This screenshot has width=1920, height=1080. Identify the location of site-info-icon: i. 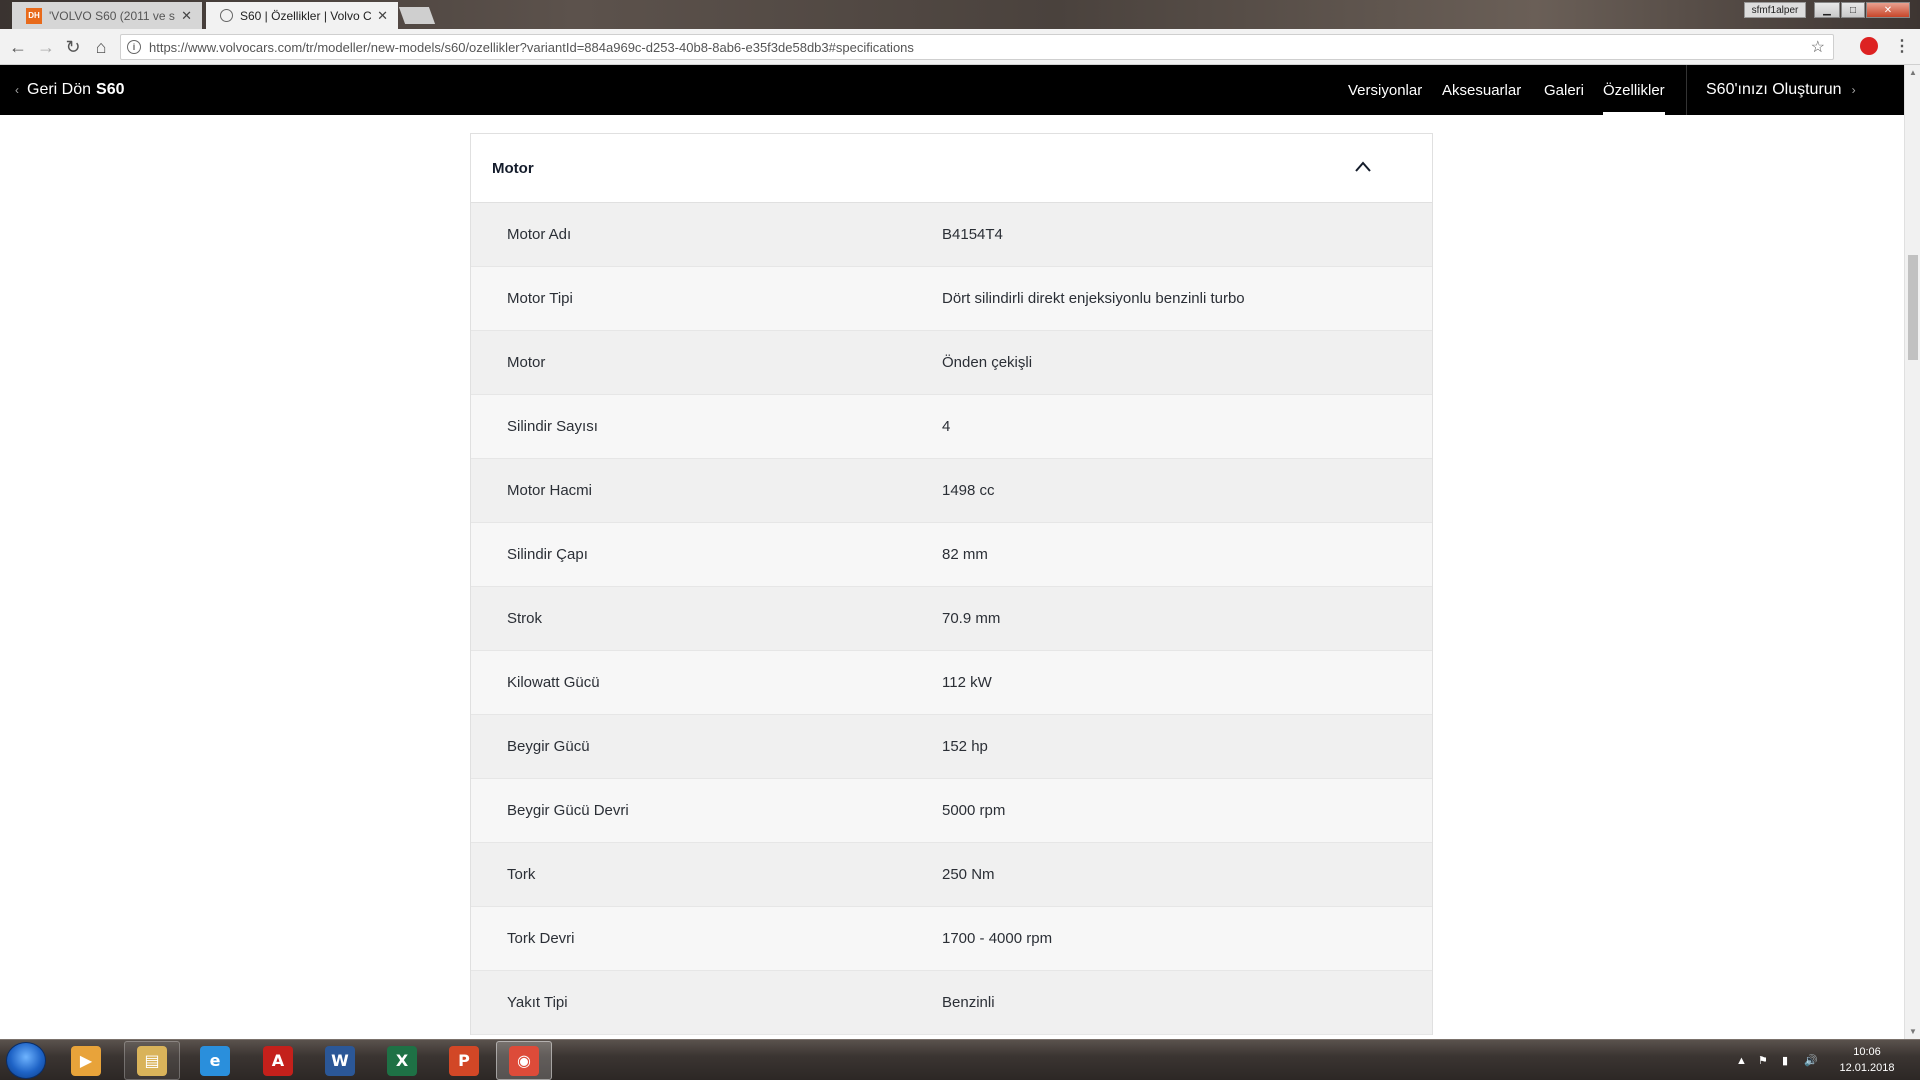
(134, 47).